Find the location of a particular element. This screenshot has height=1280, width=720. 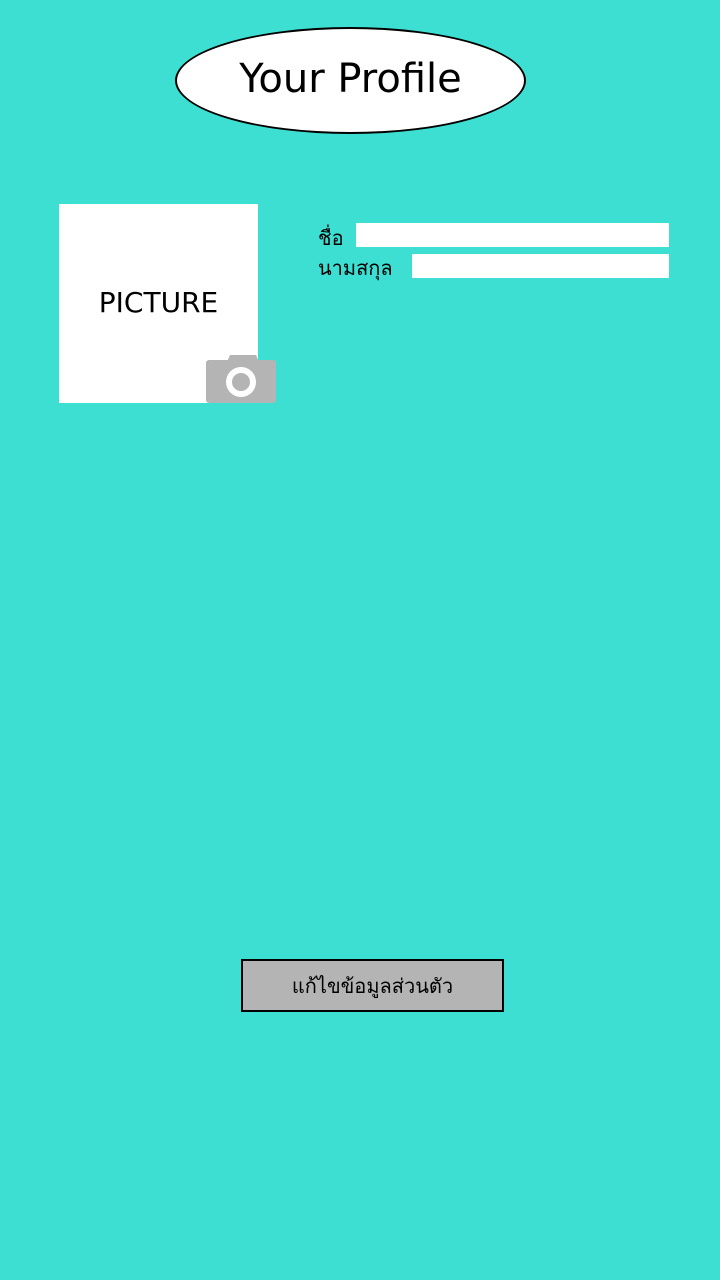

page-title: Your Profile is located at coordinates (350, 78).